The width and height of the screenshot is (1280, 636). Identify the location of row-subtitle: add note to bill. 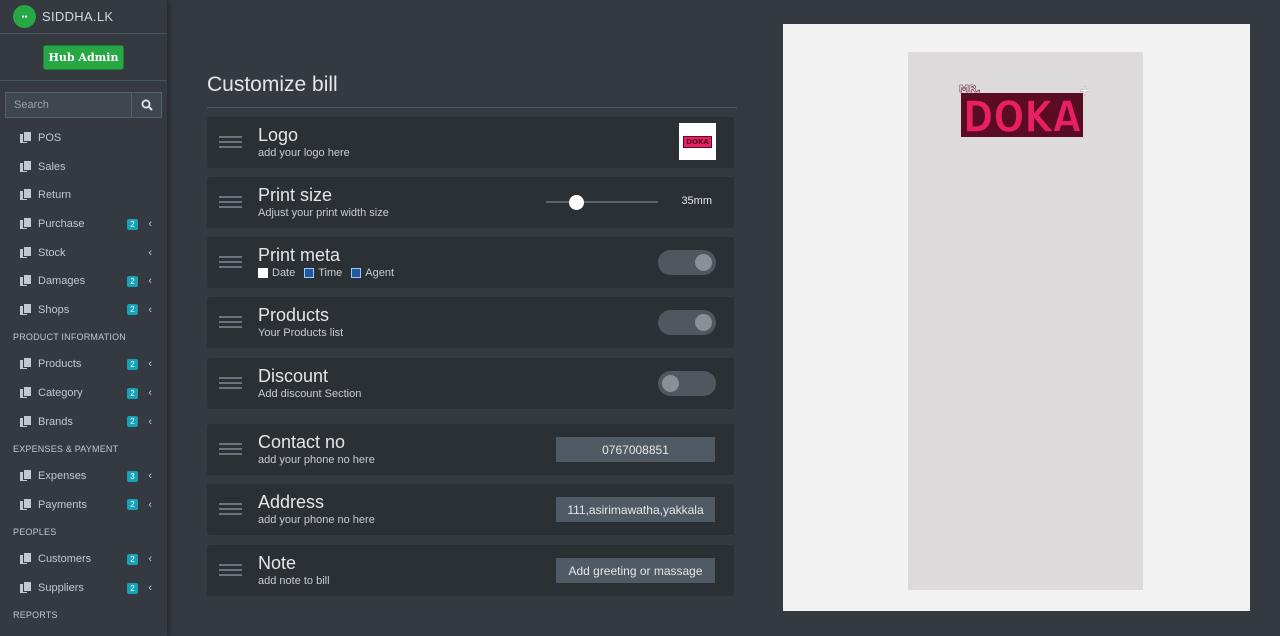
(294, 581).